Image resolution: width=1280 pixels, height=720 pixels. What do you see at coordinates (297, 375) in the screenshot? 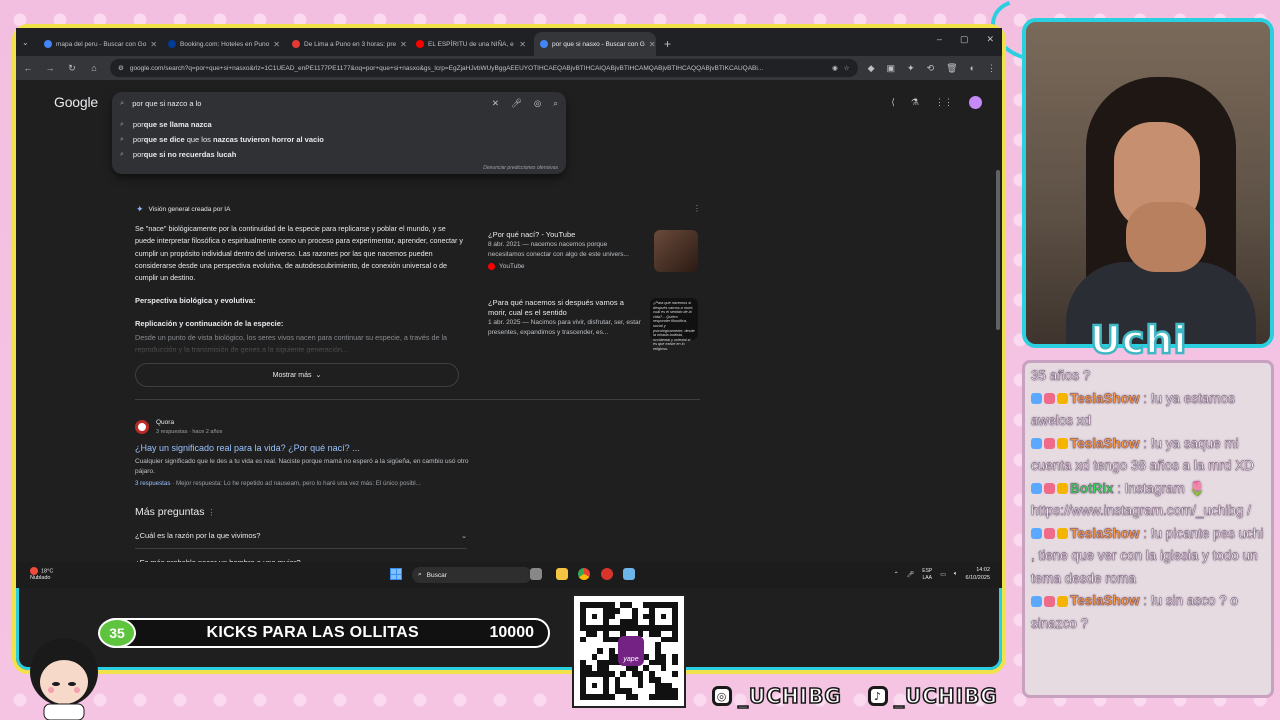
I see `show-more-button: Mostrar más ⌄` at bounding box center [297, 375].